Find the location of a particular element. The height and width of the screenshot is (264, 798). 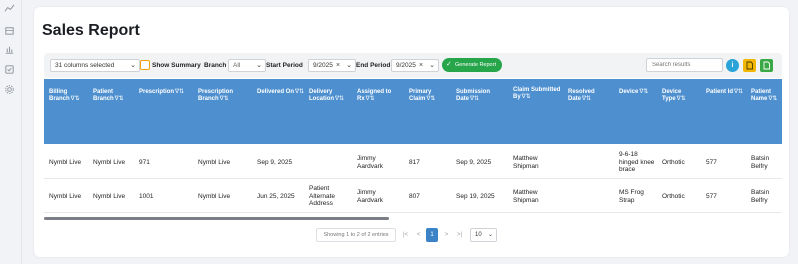

cell-device: 9-6-18 hinged knee brace is located at coordinates (637, 162).